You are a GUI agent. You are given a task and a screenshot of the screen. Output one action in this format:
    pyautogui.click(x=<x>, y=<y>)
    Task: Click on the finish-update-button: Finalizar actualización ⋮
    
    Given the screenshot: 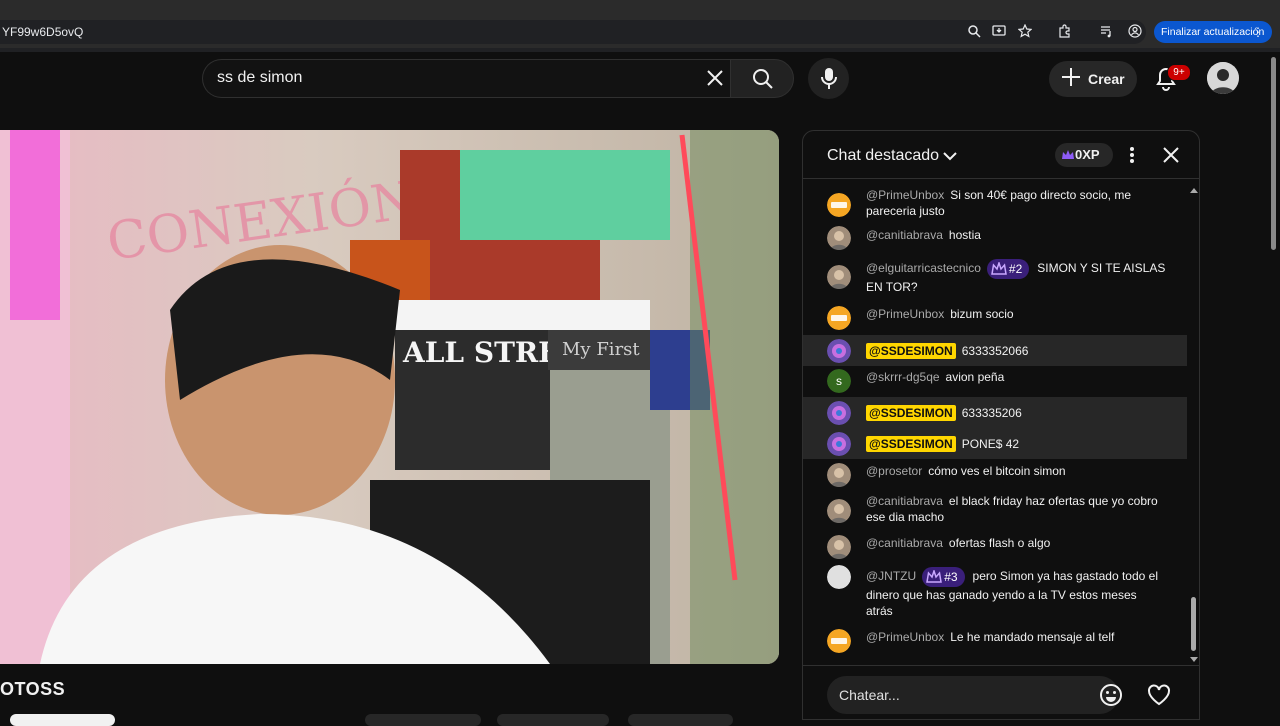 What is the action you would take?
    pyautogui.click(x=1213, y=32)
    